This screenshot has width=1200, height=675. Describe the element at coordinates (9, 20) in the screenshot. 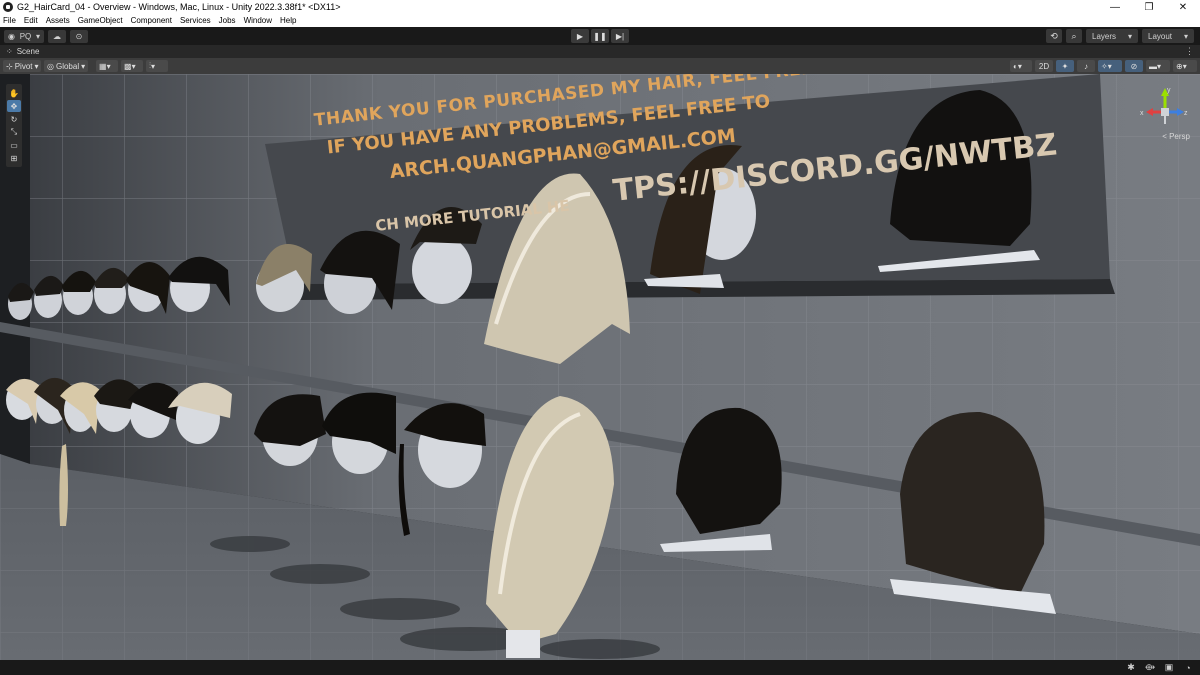

I see `menu-file: File` at that location.